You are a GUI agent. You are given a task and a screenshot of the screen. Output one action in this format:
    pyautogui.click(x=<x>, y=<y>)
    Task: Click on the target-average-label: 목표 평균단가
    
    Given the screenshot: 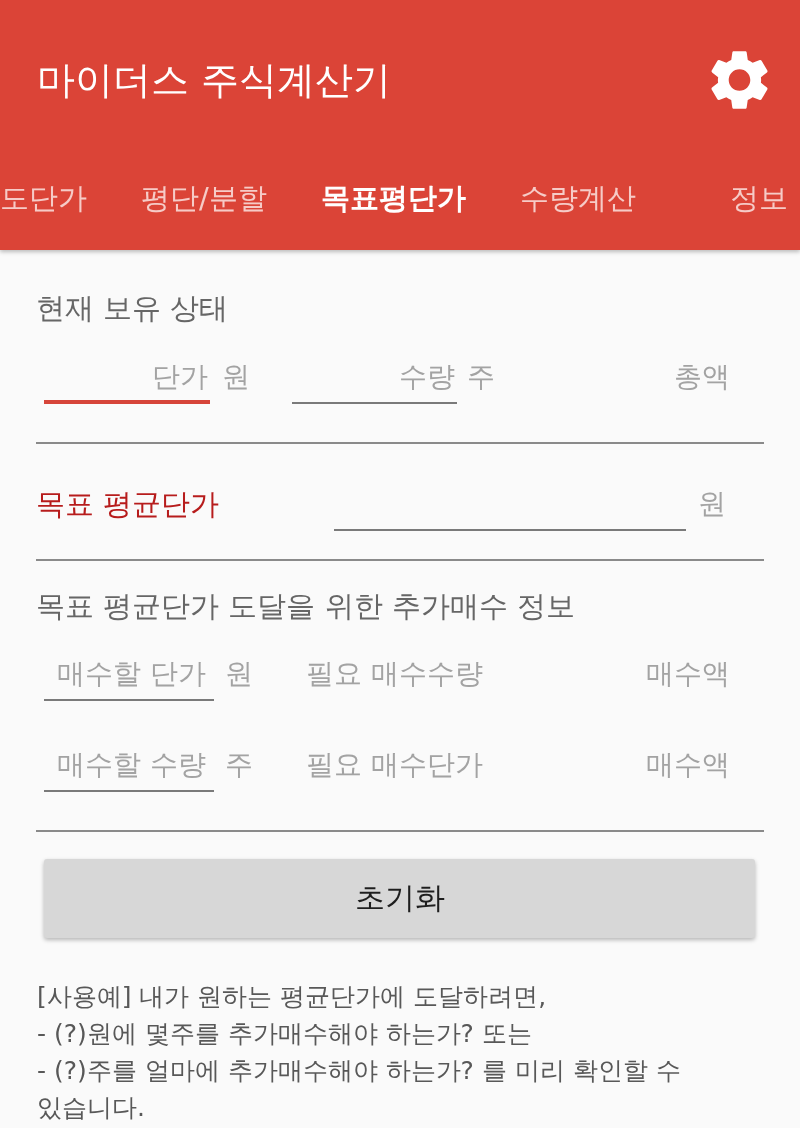 What is the action you would take?
    pyautogui.click(x=128, y=504)
    